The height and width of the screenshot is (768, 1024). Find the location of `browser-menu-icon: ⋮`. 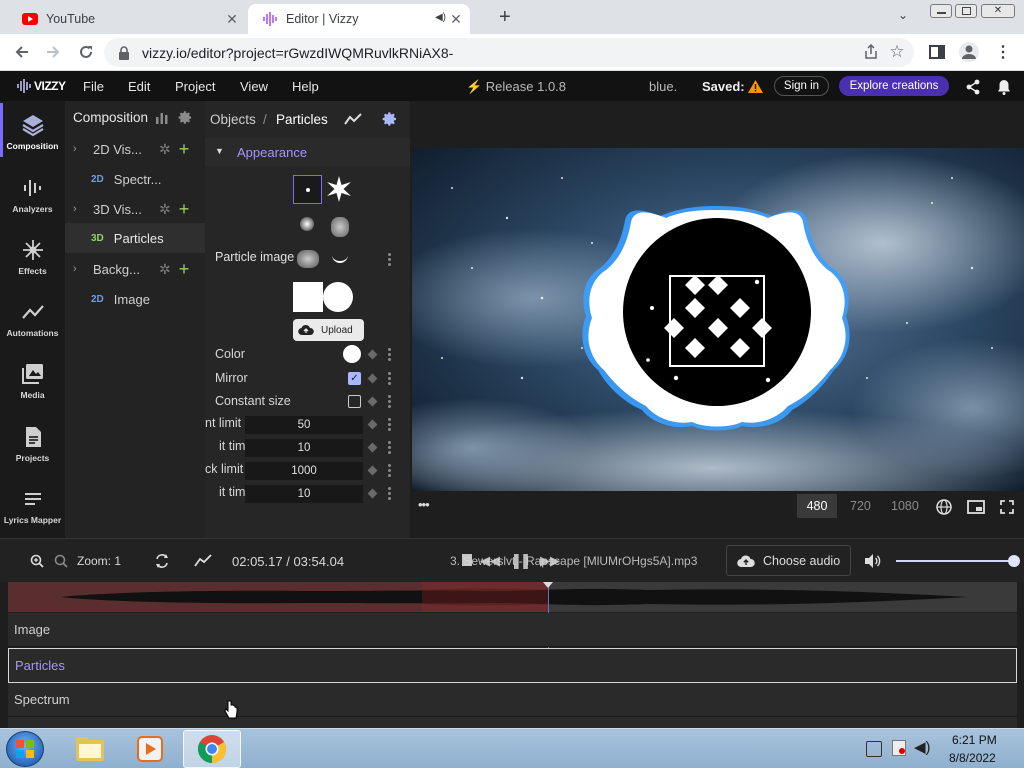

browser-menu-icon: ⋮ is located at coordinates (1003, 52).